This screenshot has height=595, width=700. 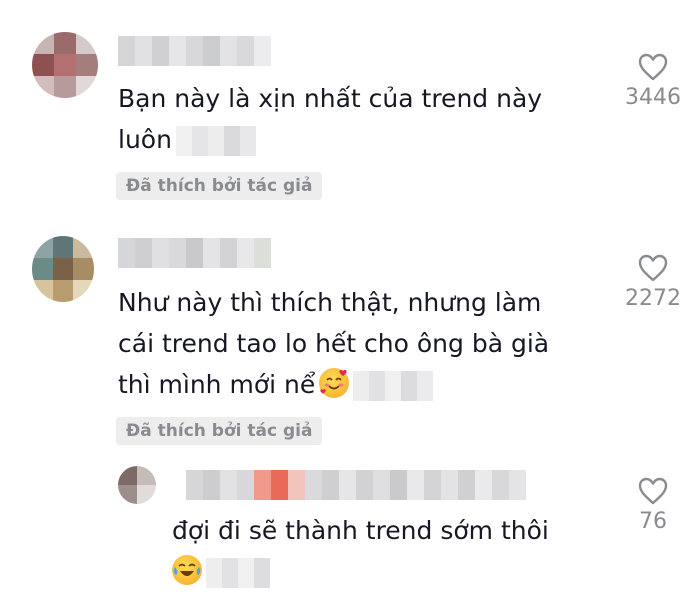 What do you see at coordinates (330, 302) in the screenshot?
I see `comment-text-line: Như này thì thích thật, nhưng làm` at bounding box center [330, 302].